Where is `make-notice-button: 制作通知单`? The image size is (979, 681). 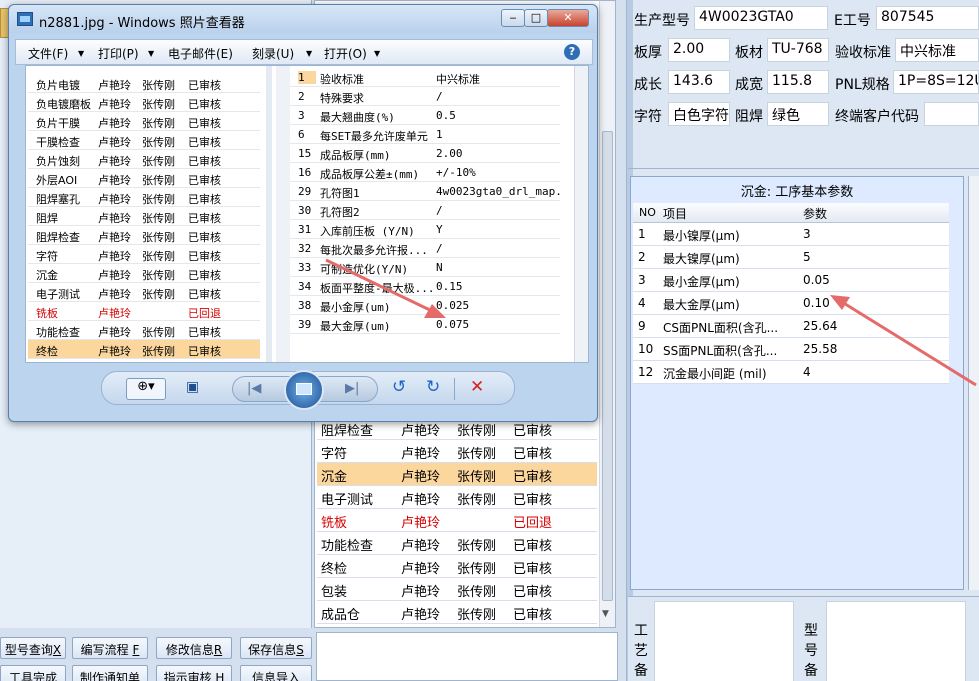
make-notice-button: 制作通知单 is located at coordinates (110, 673).